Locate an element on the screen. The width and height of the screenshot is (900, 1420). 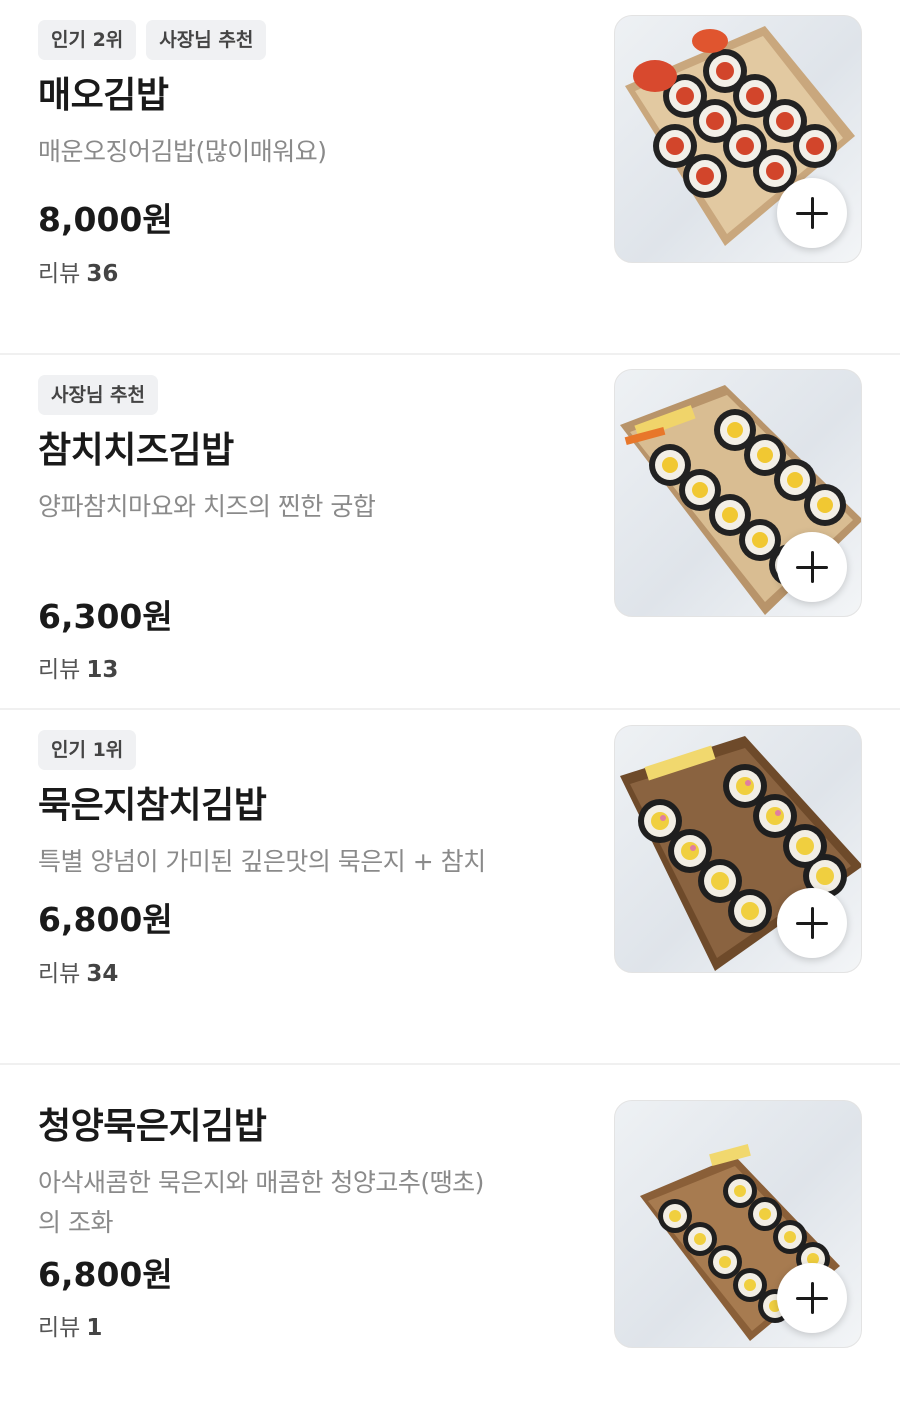
menu-item-name: 청양묵은지김밥 is located at coordinates (152, 1126).